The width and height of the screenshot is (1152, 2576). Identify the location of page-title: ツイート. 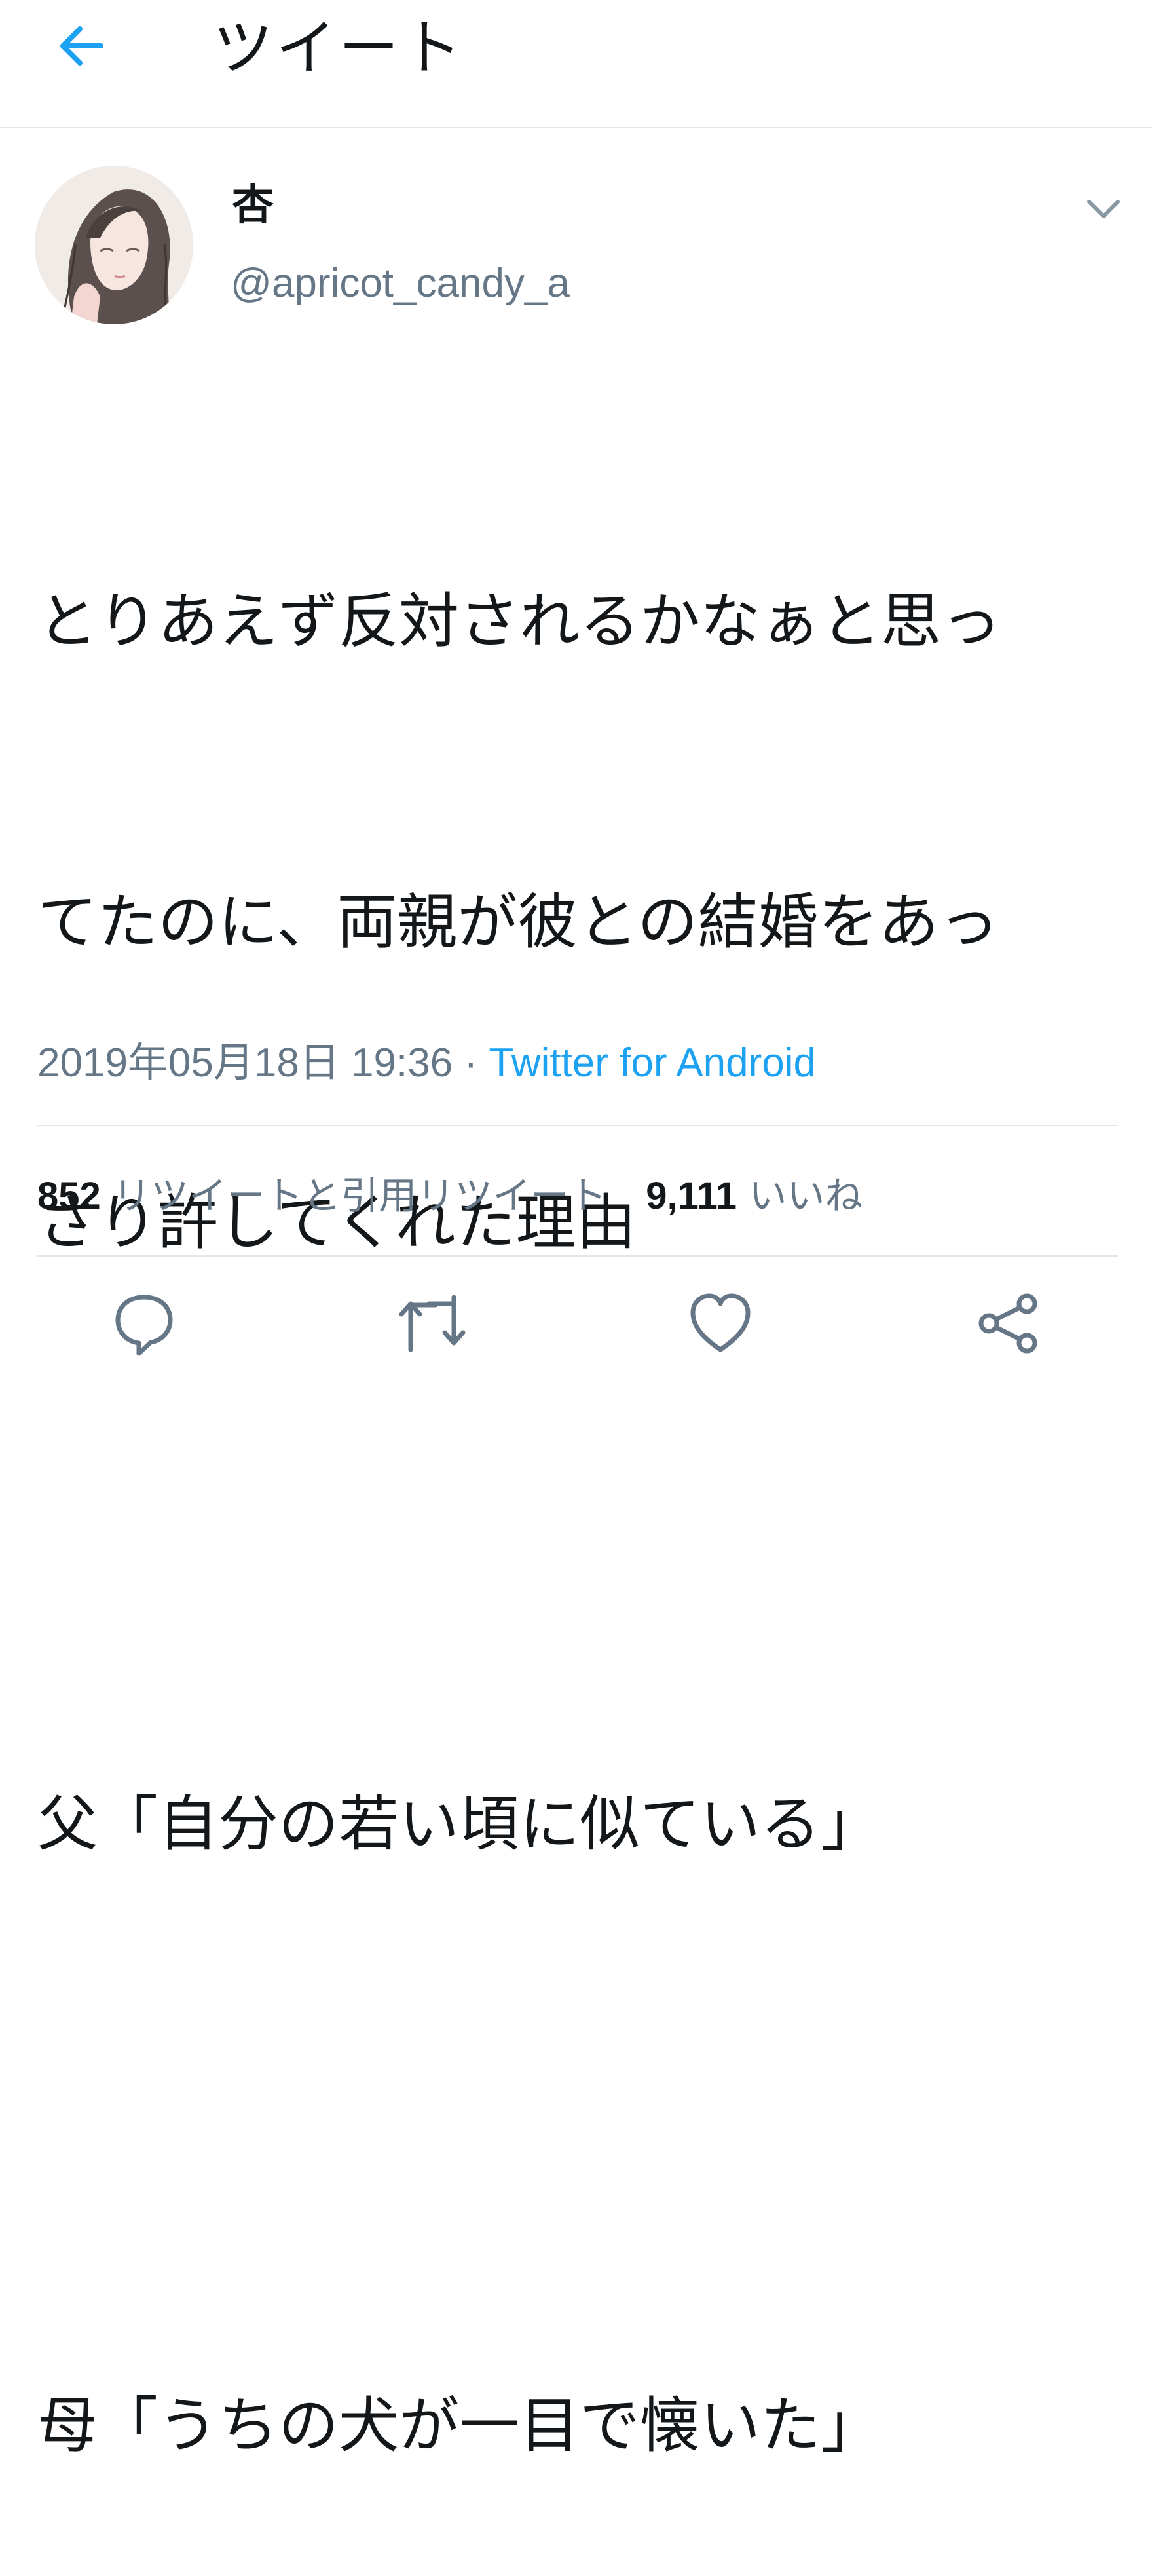
(339, 48).